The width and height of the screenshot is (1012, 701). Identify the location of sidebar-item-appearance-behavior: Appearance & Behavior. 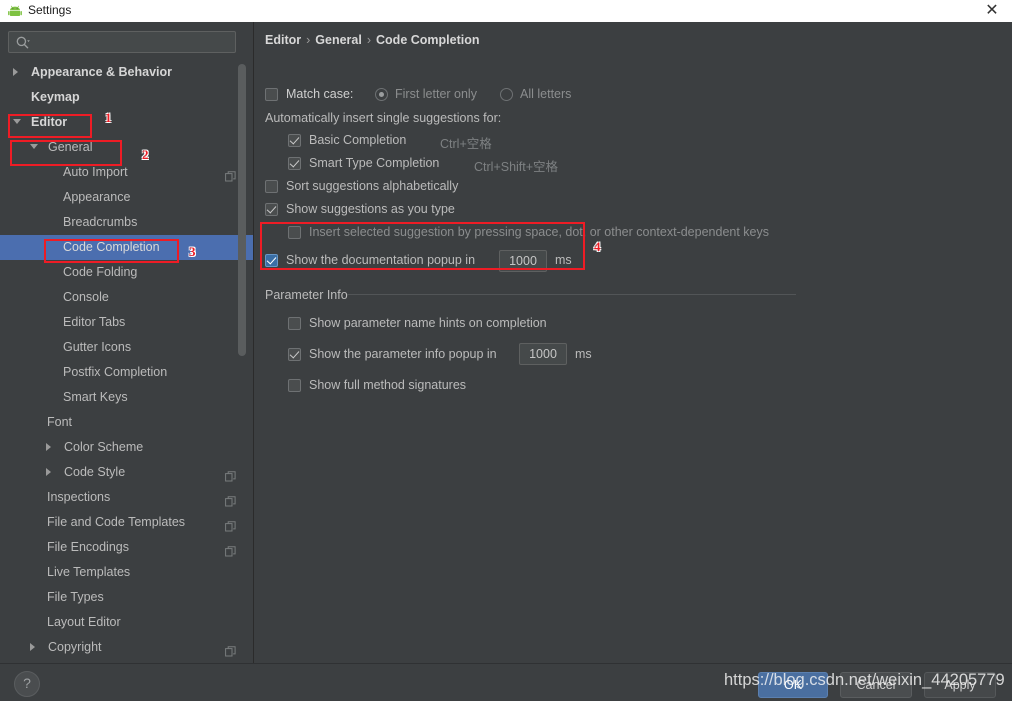
(126, 72).